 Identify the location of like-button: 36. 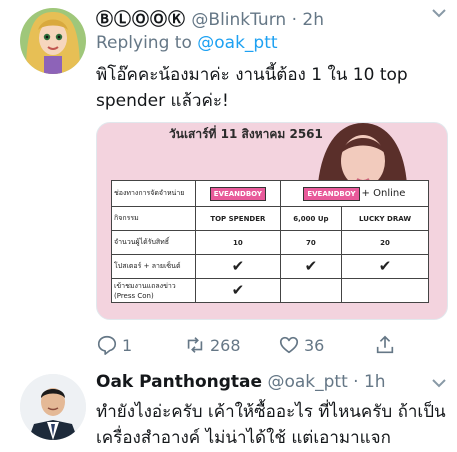
(301, 345).